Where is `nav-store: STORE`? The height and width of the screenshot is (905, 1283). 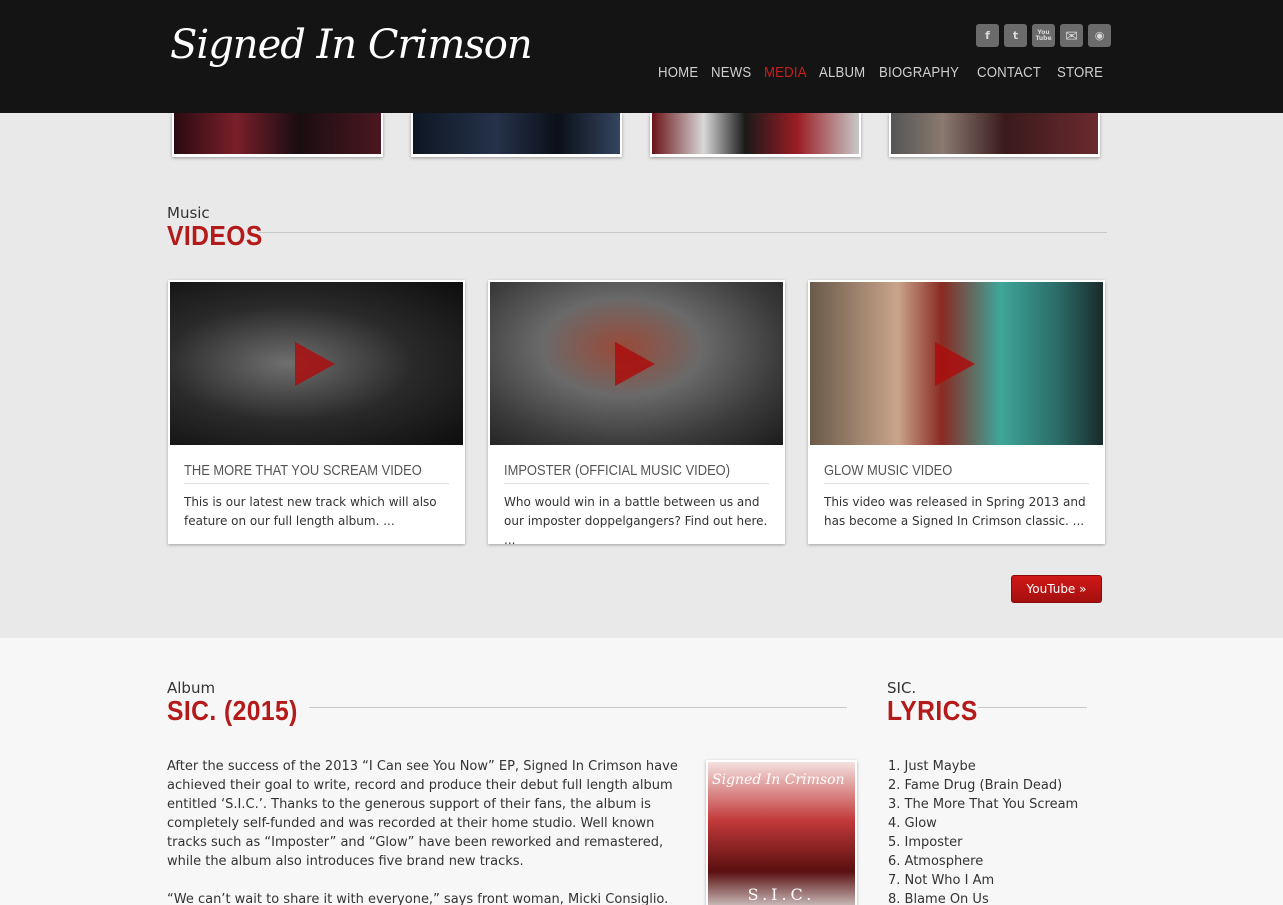
nav-store: STORE is located at coordinates (1080, 72).